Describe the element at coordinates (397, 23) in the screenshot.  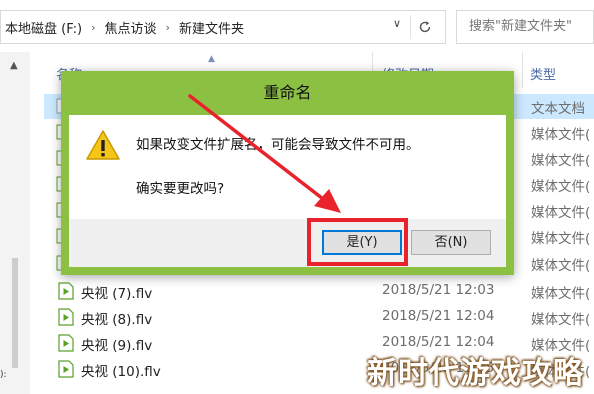
I see `chevron-down-icon: ∨` at that location.